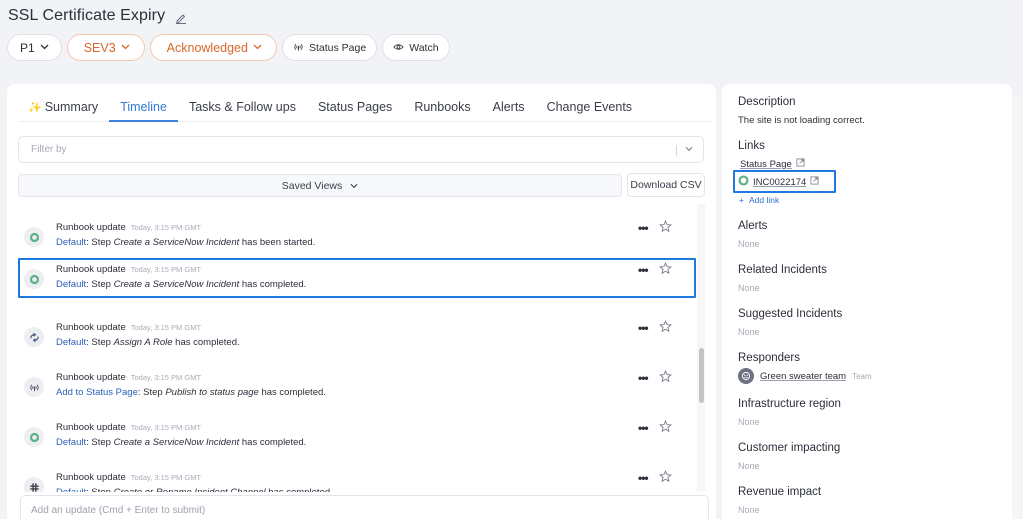  Describe the element at coordinates (789, 404) in the screenshot. I see `infrastructure-region-label: Infrastructure region` at that location.